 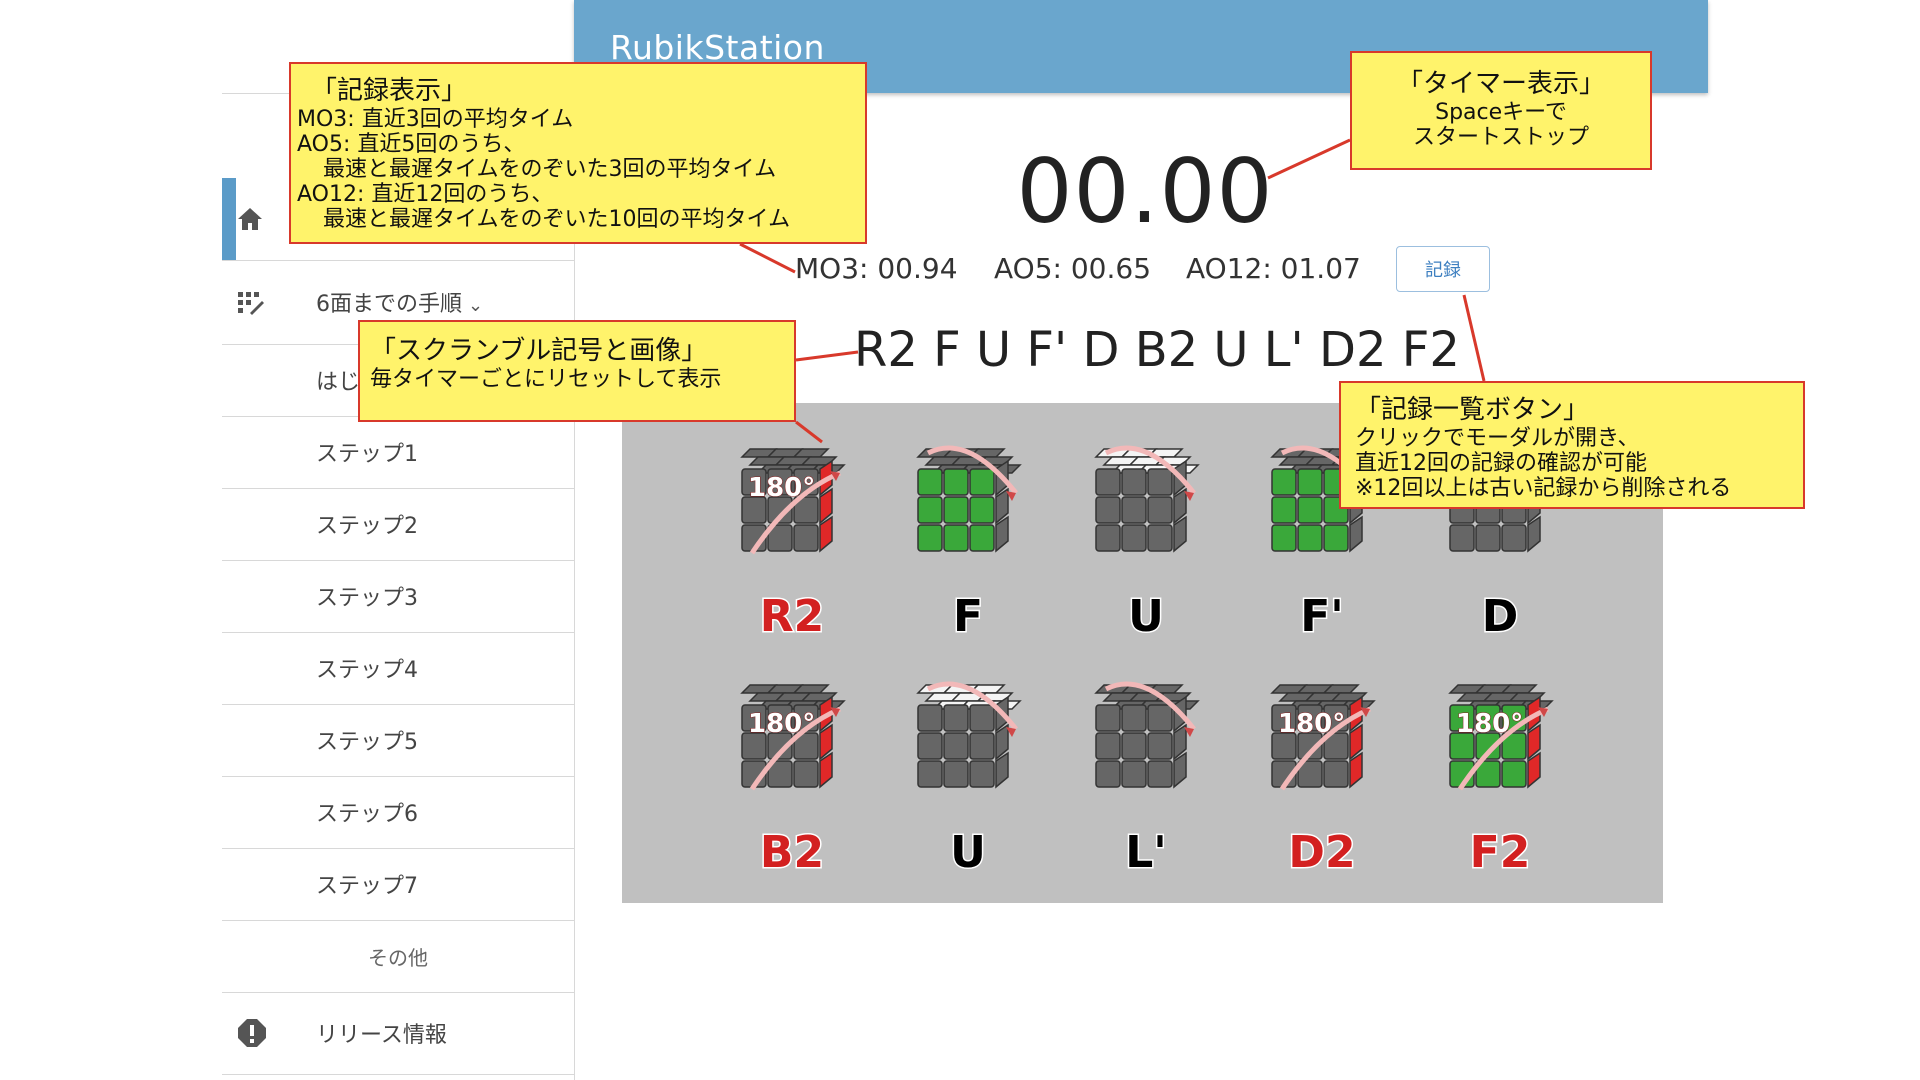 I want to click on callout-line: 最速と最遅タイムをのぞいた10回の平均タイム, so click(x=557, y=219).